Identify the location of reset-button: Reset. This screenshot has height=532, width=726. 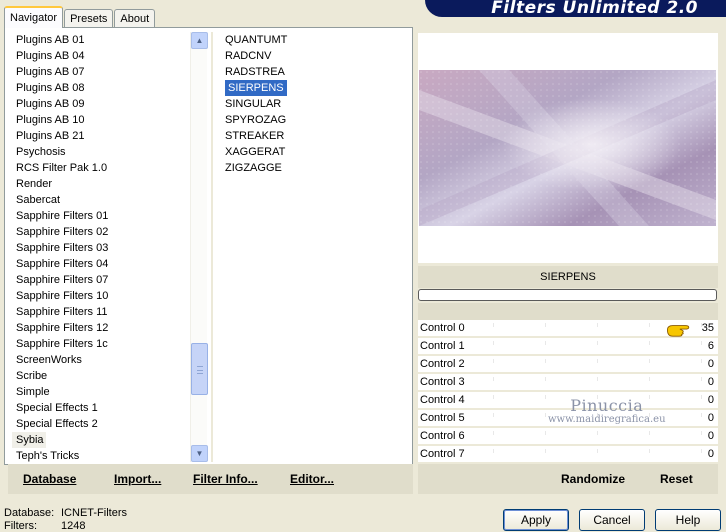
(676, 479).